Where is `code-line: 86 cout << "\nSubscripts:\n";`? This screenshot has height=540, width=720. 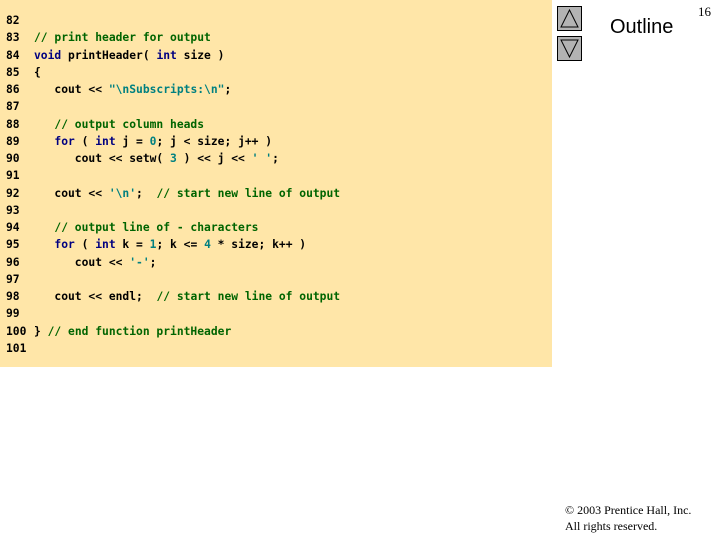 code-line: 86 cout << "\nSubscripts:\n"; is located at coordinates (173, 89).